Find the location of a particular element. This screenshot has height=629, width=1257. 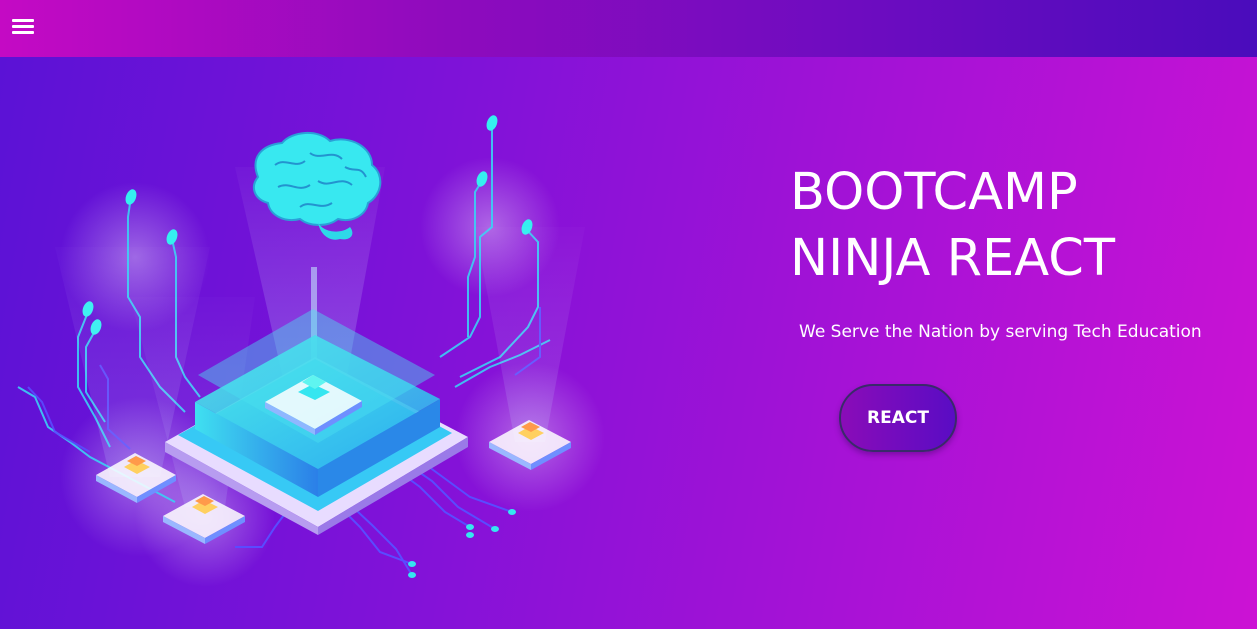

hero-title-line1: BOOTCAMP is located at coordinates (934, 192).